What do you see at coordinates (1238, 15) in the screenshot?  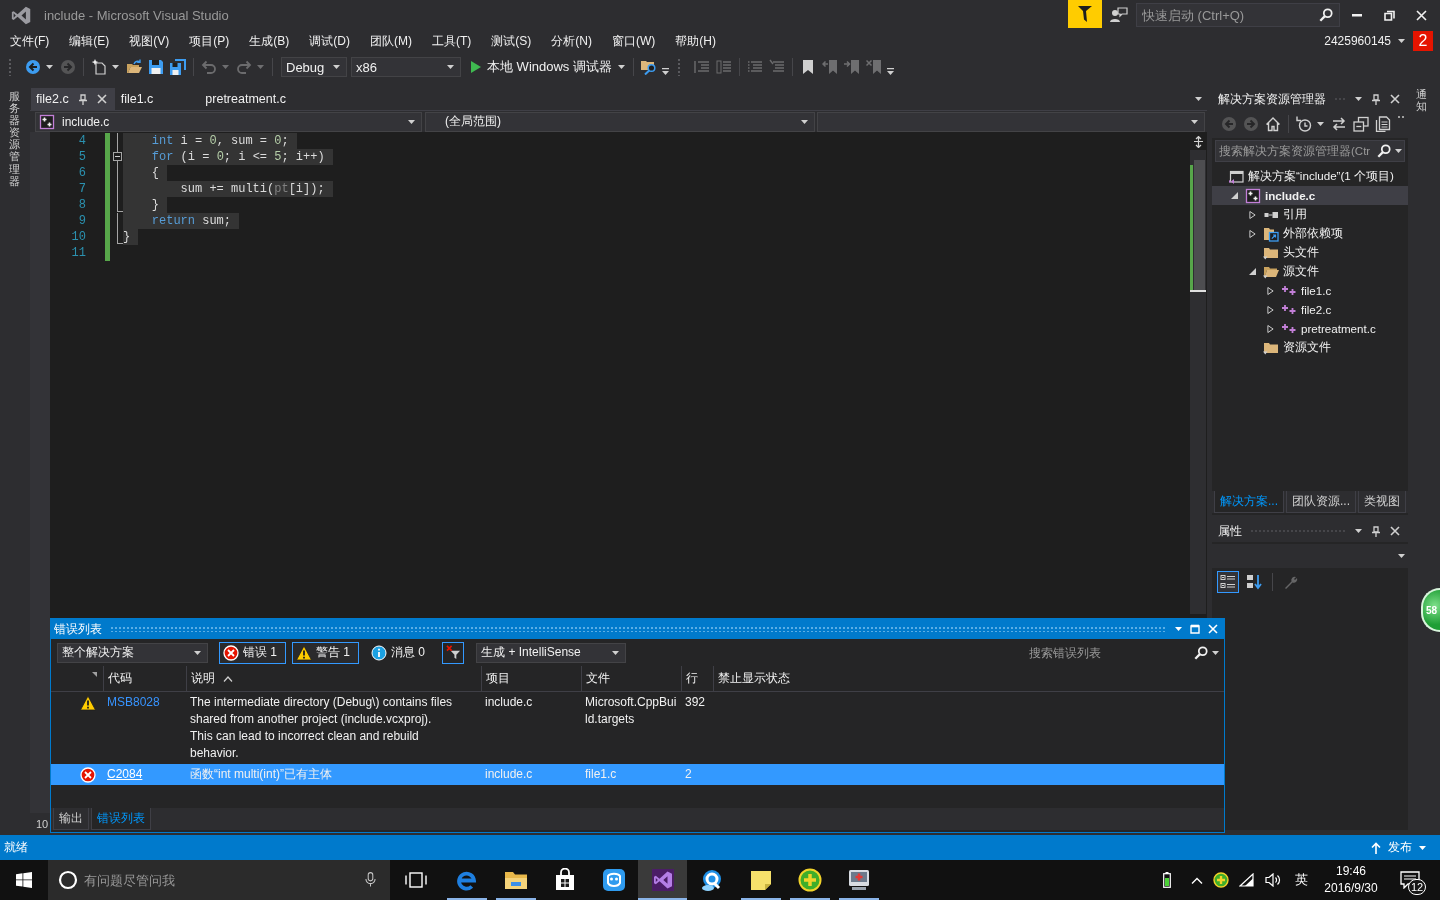 I see `quick-launch-field: 快速启动 (Ctrl+Q)` at bounding box center [1238, 15].